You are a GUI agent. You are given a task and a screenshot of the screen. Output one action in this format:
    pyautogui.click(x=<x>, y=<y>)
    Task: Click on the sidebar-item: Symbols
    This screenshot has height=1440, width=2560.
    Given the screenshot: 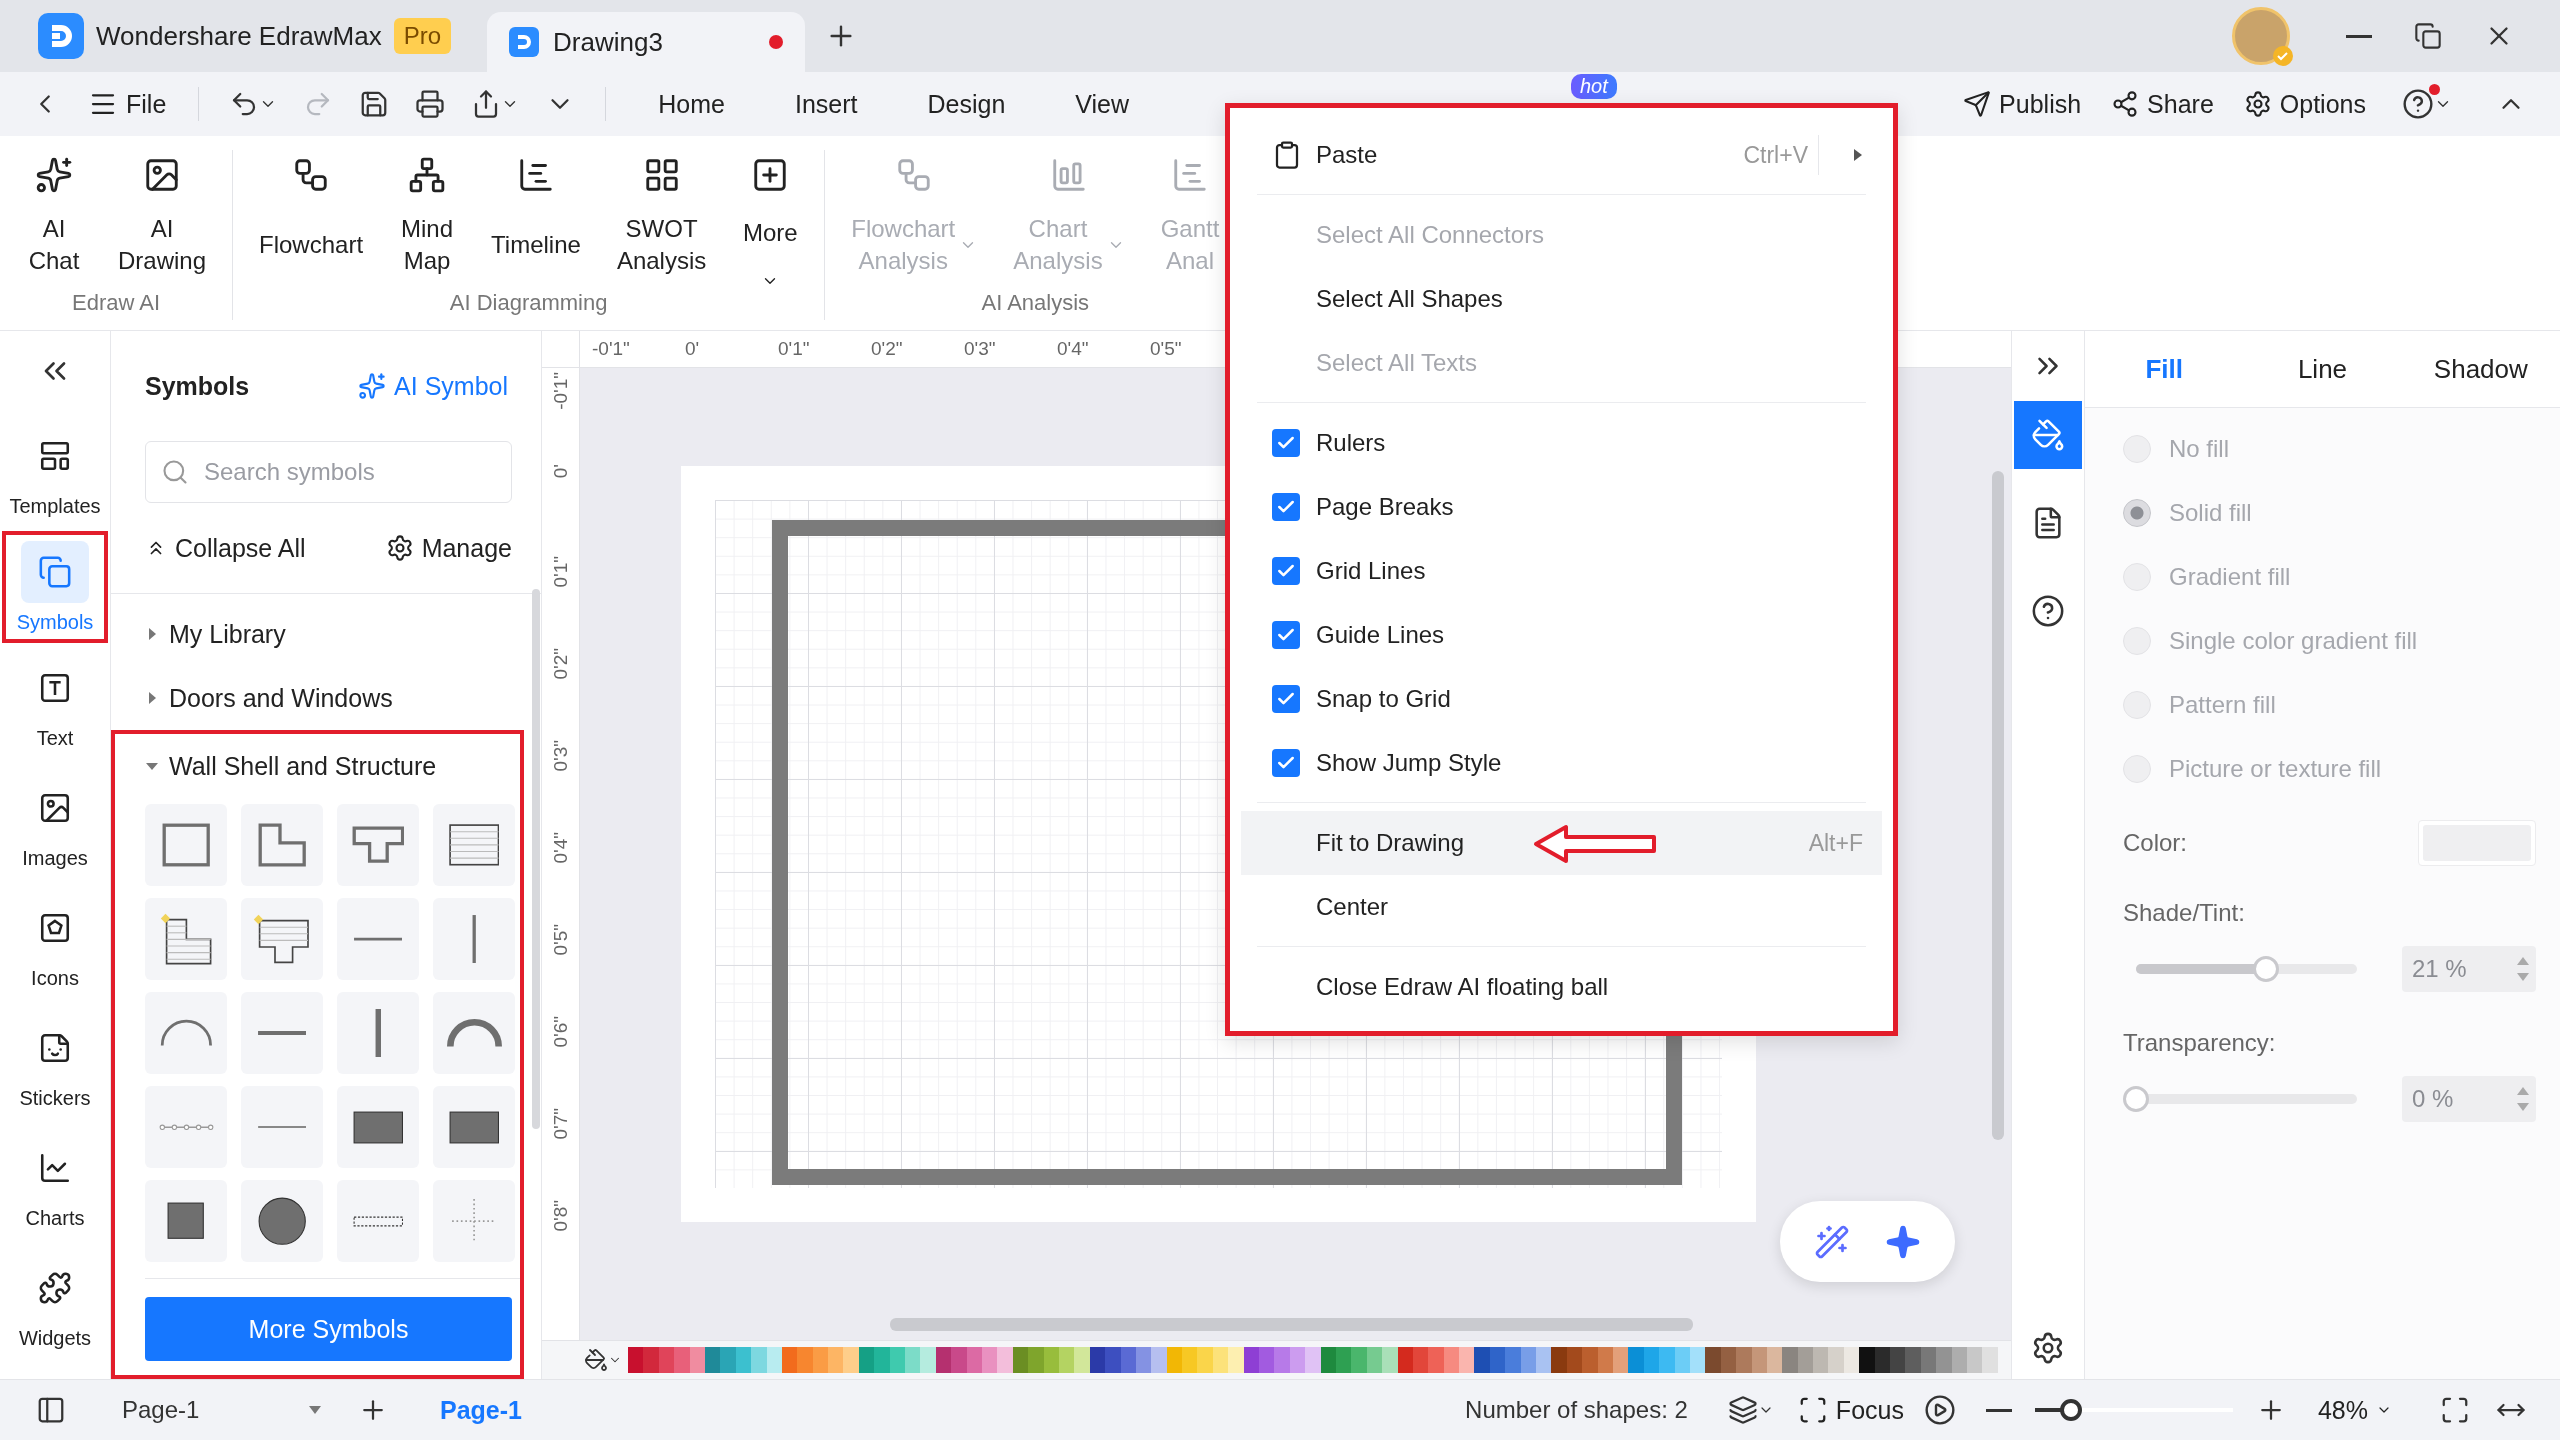 What is the action you would take?
    pyautogui.click(x=55, y=587)
    